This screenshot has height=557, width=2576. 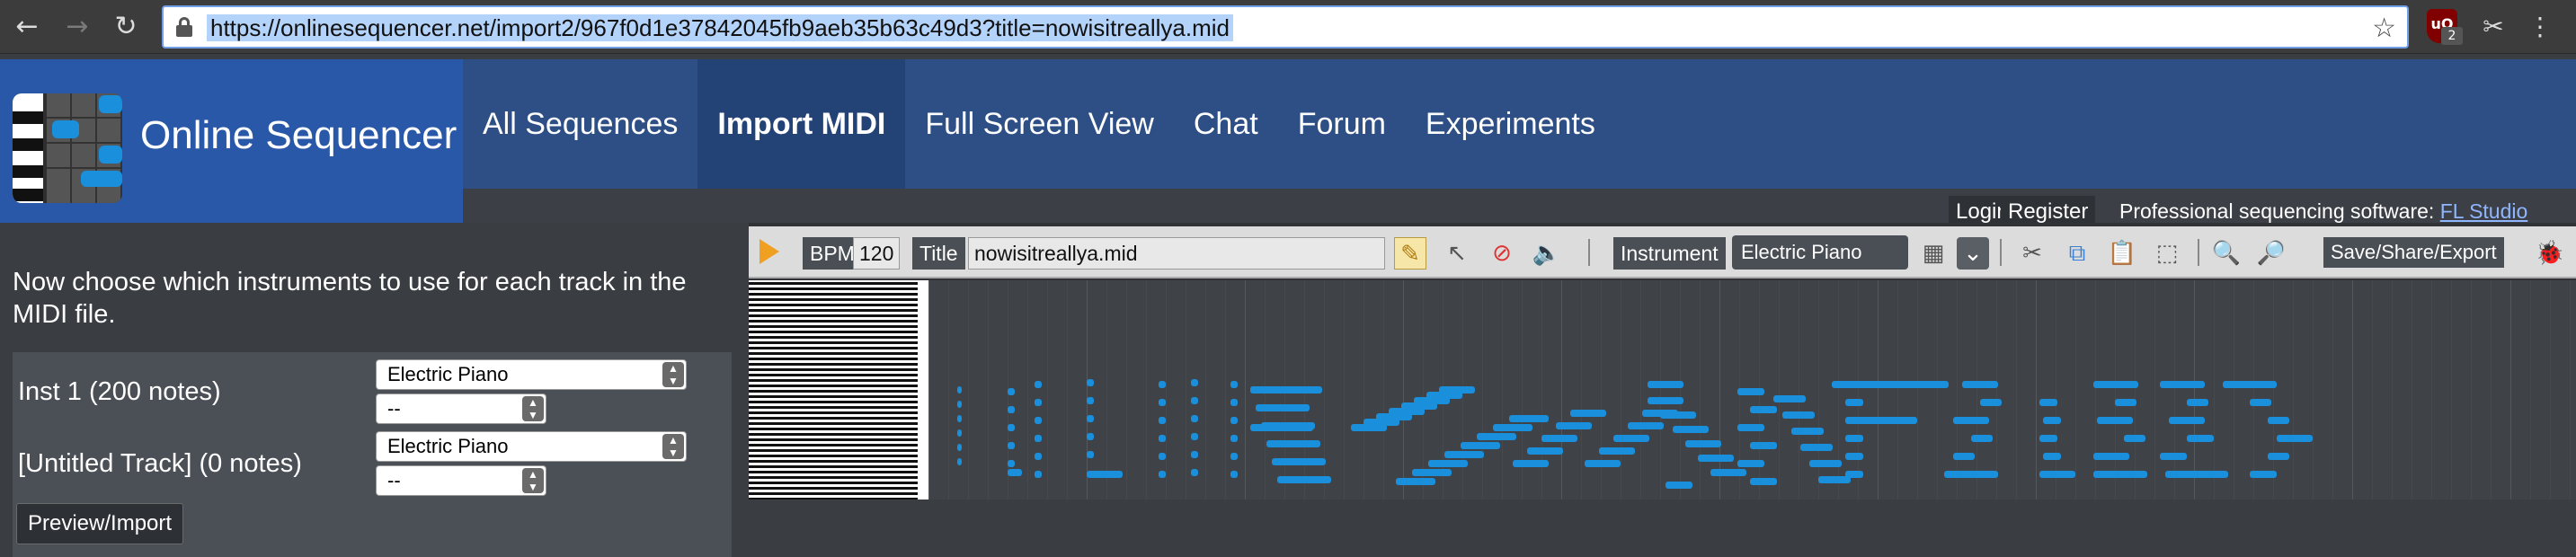 I want to click on back-arrow-icon: ←, so click(x=27, y=27).